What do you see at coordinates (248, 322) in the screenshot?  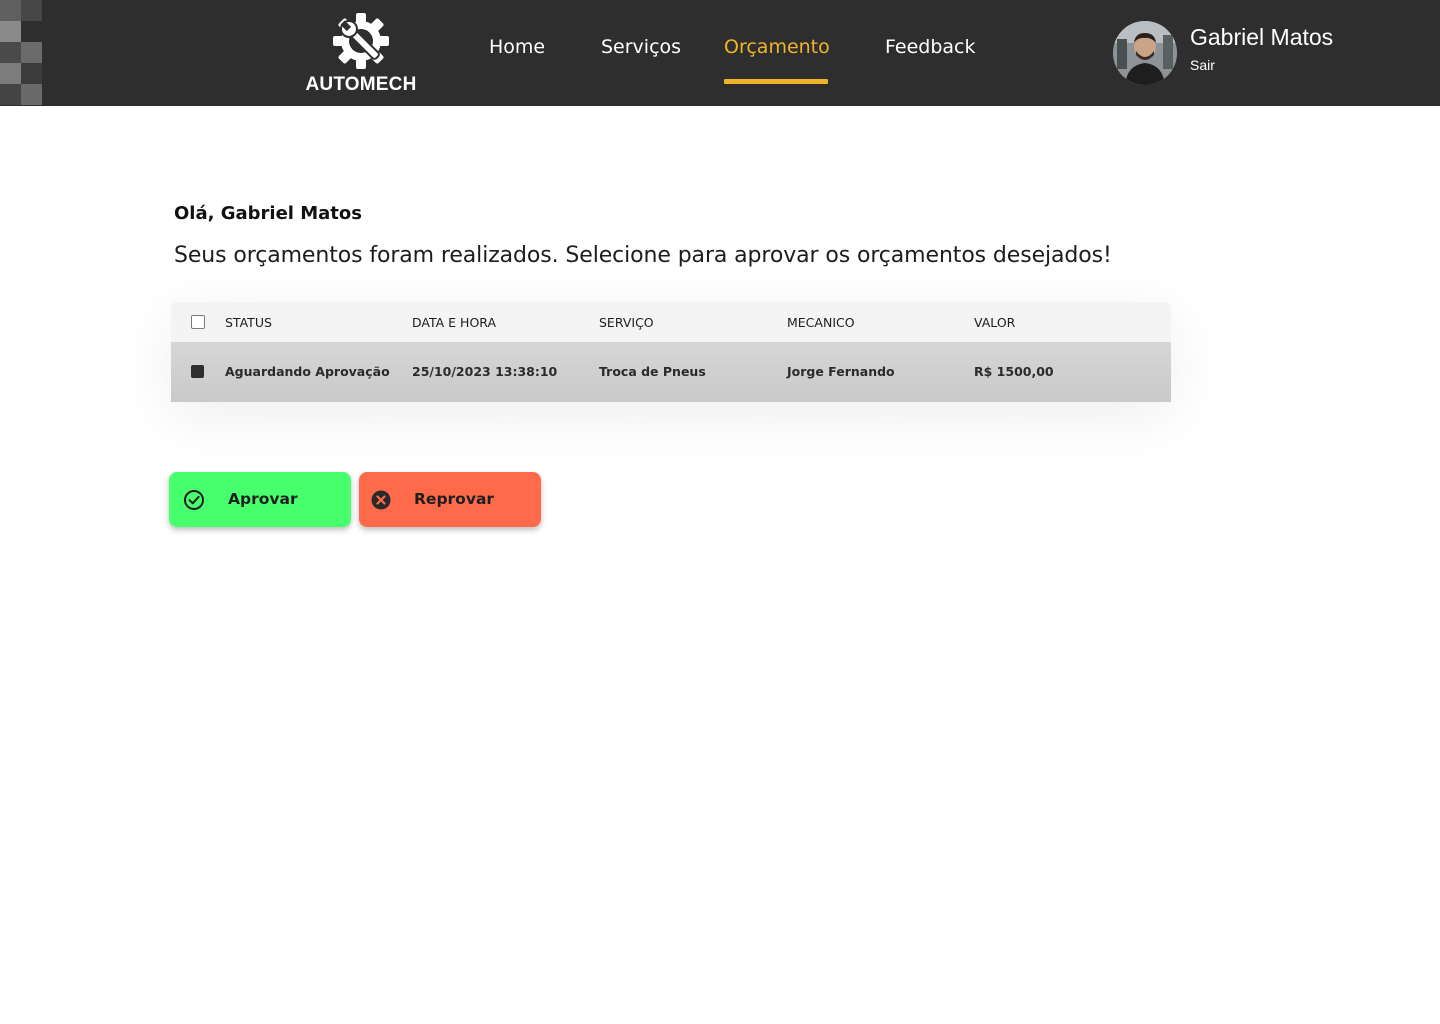 I see `col-header-status: STATUS` at bounding box center [248, 322].